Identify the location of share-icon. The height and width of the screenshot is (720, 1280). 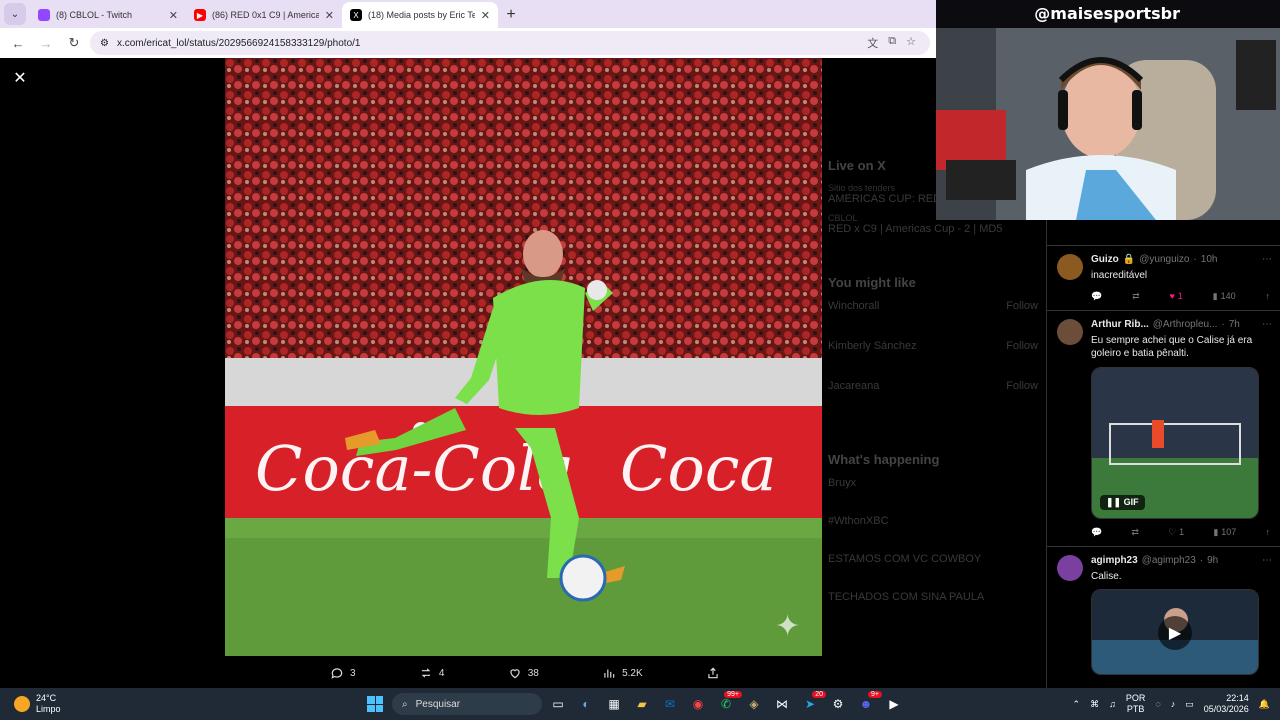
(713, 673).